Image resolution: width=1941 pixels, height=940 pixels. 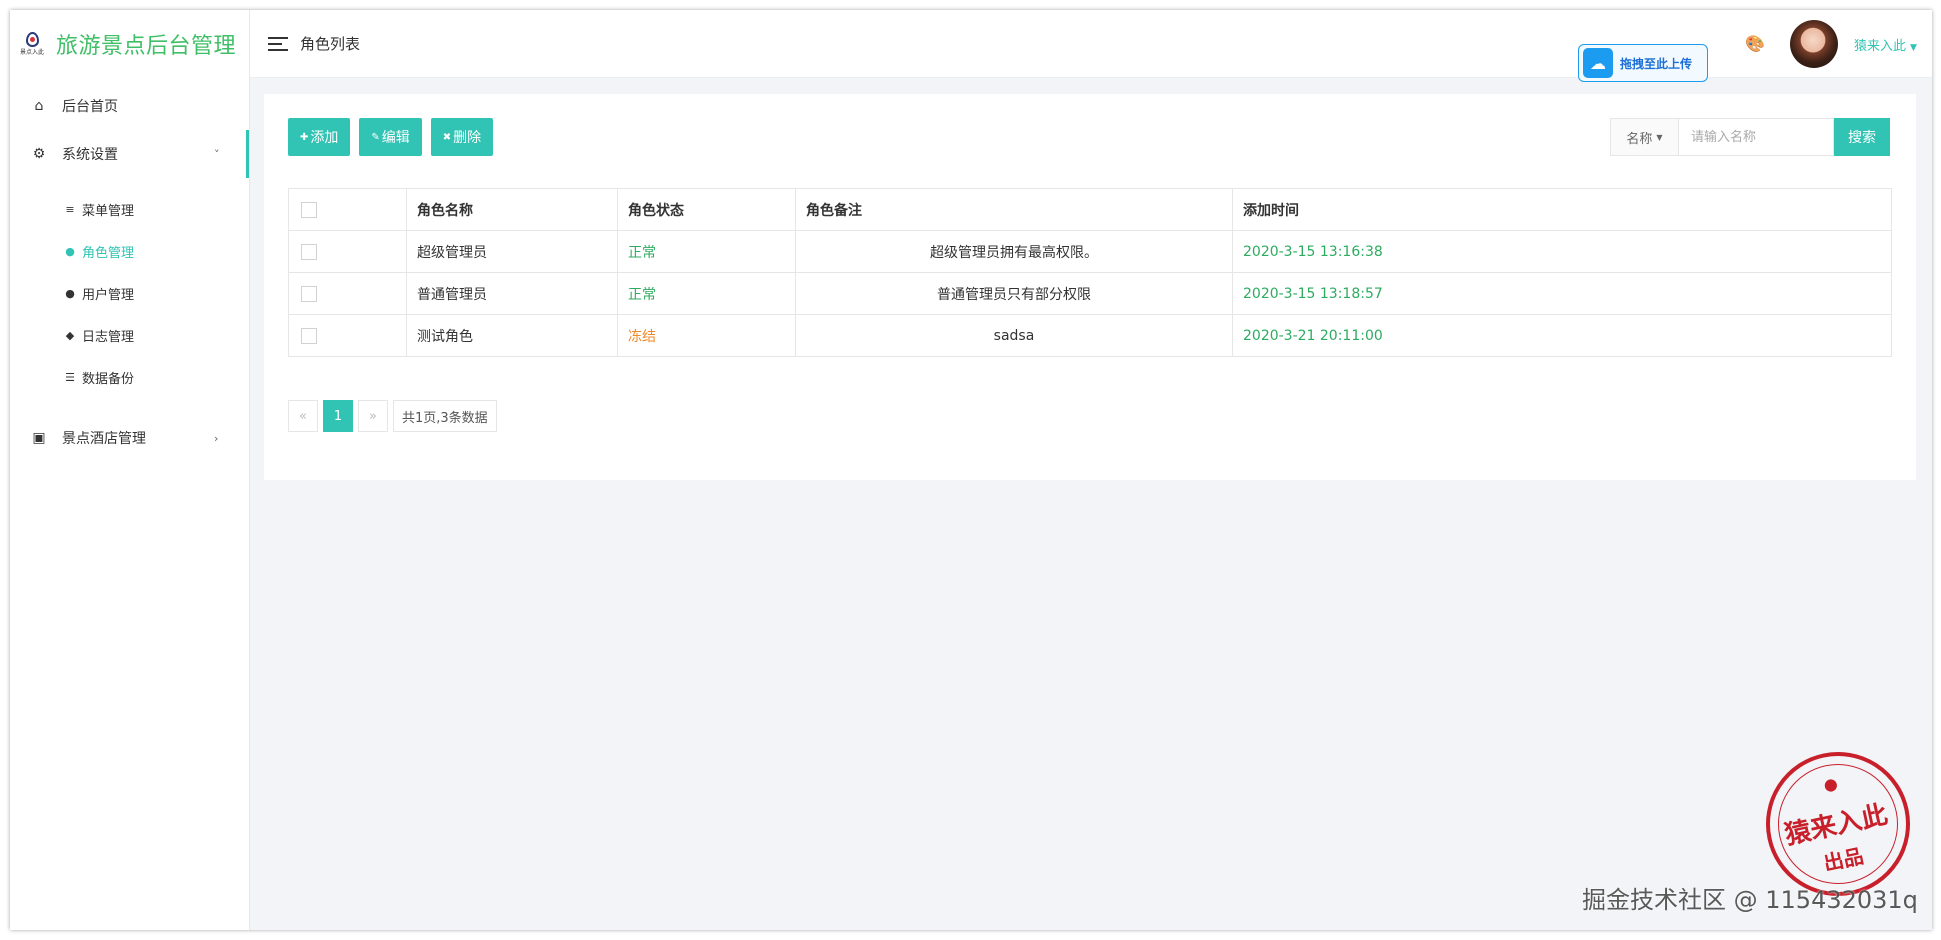 I want to click on user-plus-icon: ✚, so click(x=304, y=137).